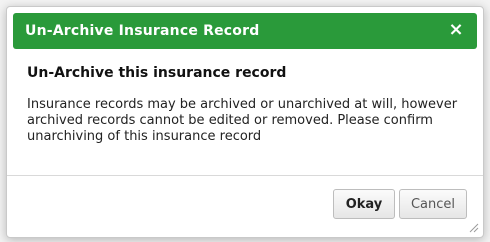 This screenshot has height=242, width=490. I want to click on close-icon: ×, so click(456, 30).